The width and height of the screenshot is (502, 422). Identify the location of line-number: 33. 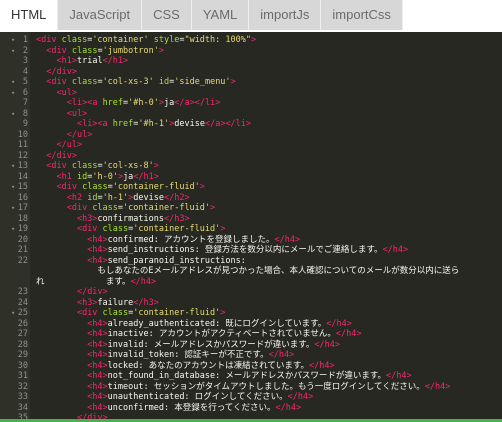
(22, 397).